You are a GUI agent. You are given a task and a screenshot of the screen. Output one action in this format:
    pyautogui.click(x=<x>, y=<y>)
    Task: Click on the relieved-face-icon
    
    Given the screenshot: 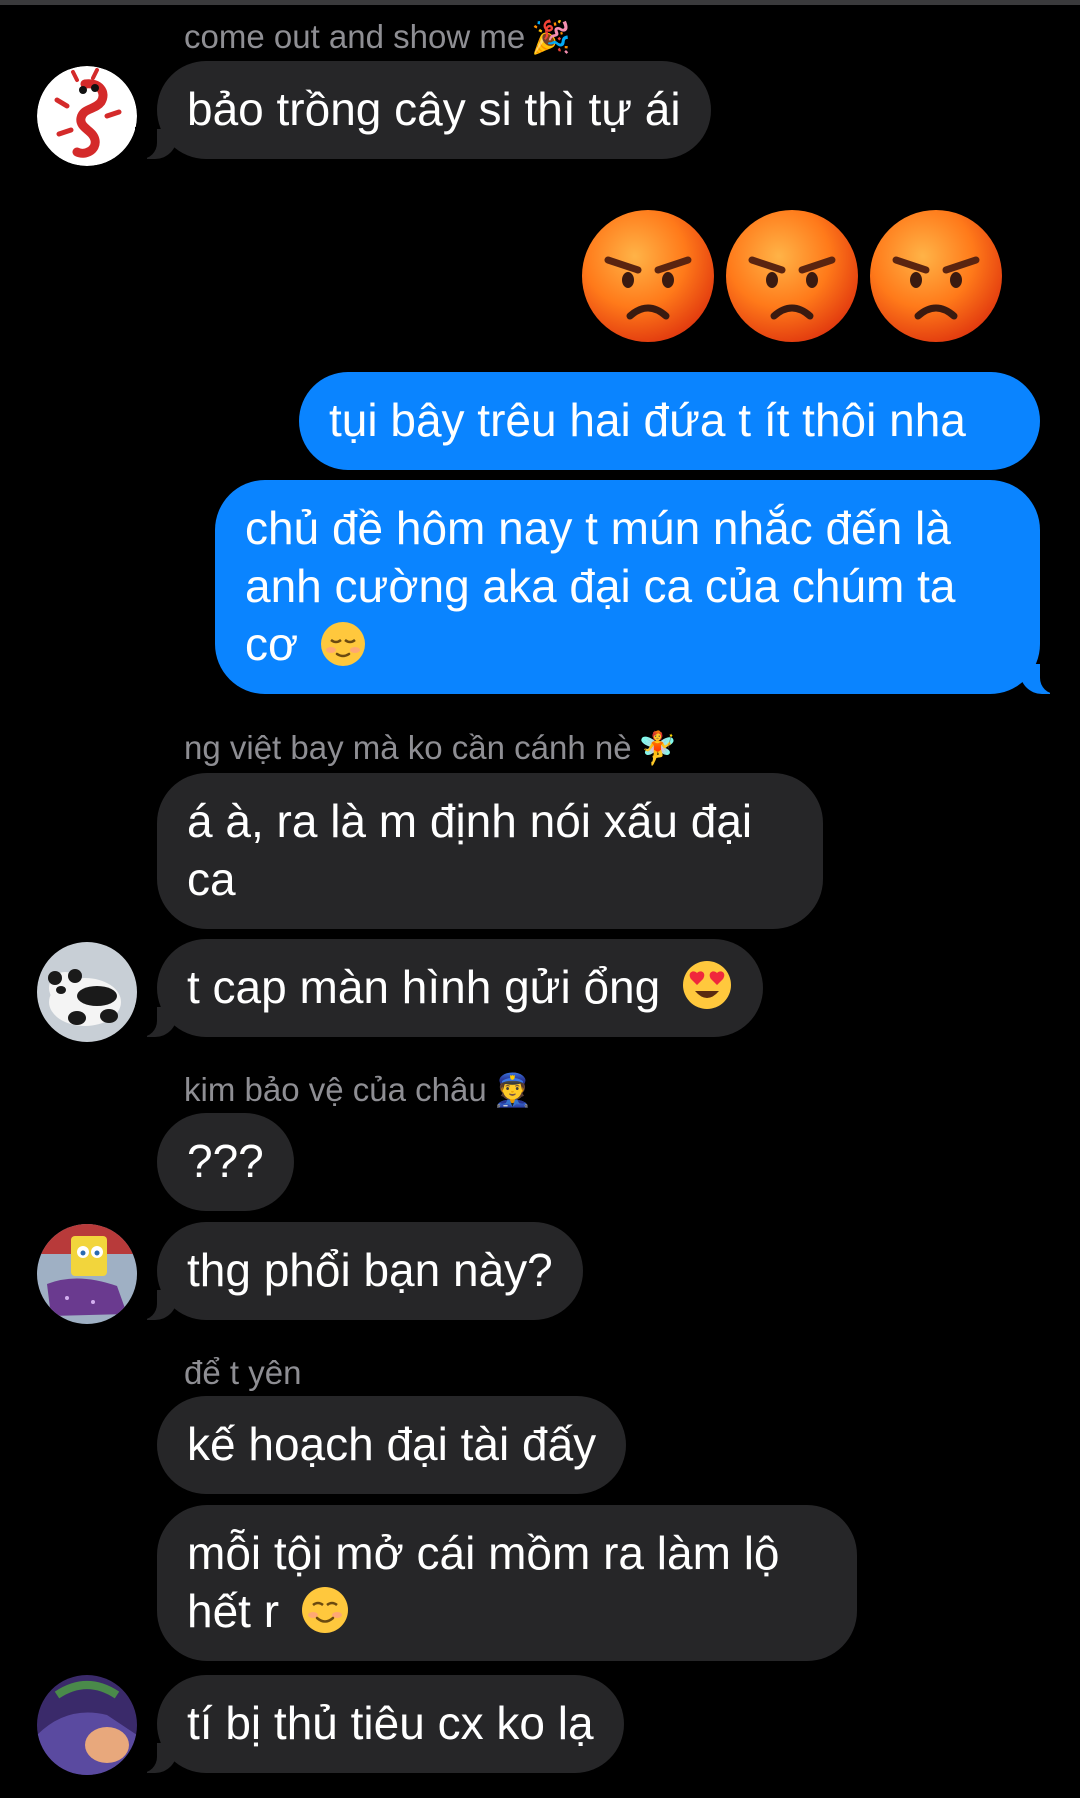 What is the action you would take?
    pyautogui.click(x=342, y=644)
    